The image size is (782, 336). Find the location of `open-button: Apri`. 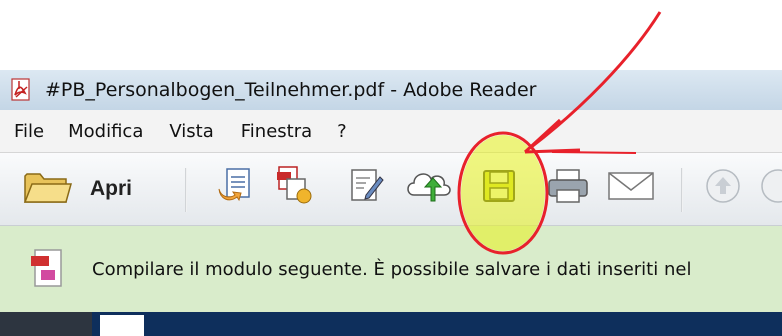

open-button: Apri is located at coordinates (77, 189).